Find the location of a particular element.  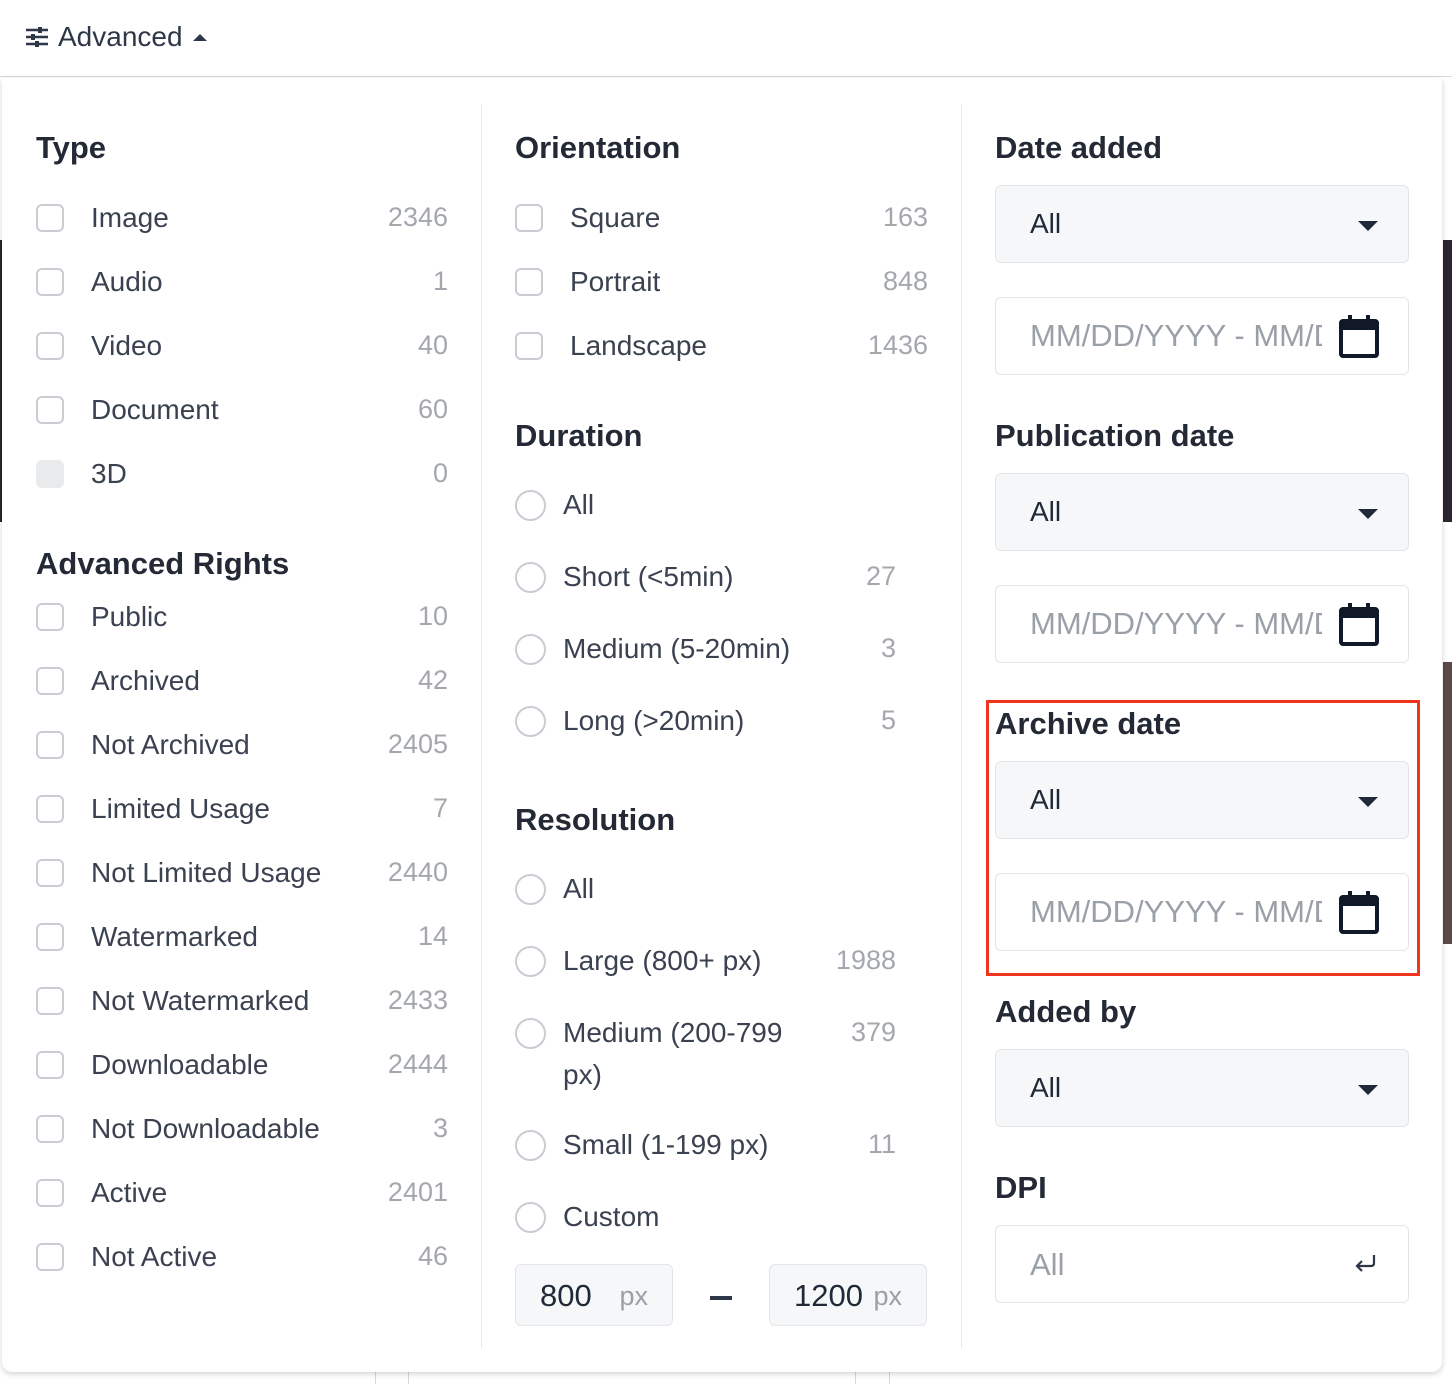

dpi-placeholder: All is located at coordinates (1047, 1264).